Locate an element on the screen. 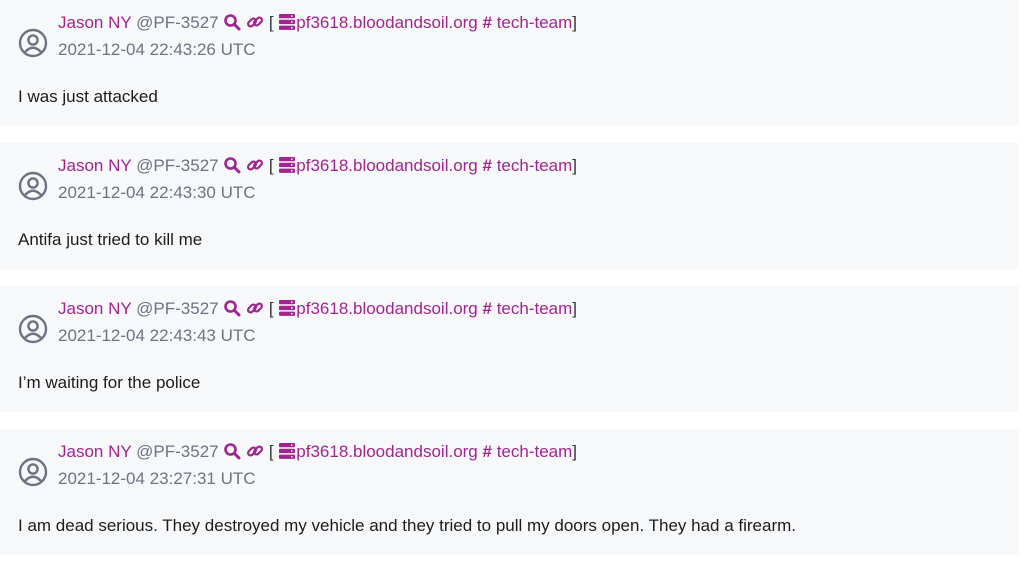  message-text: I’m waiting for the police is located at coordinates (109, 382).